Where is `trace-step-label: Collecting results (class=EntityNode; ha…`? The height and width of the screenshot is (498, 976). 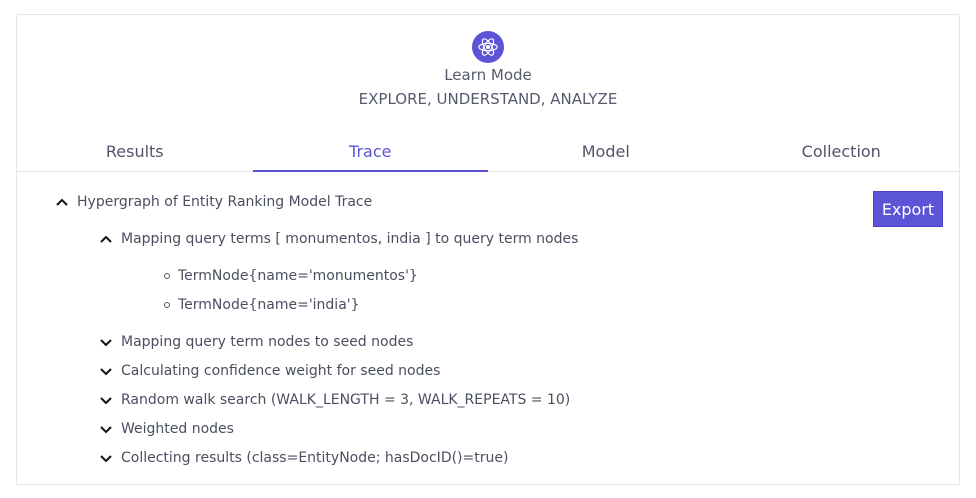
trace-step-label: Collecting results (class=EntityNode; ha… is located at coordinates (315, 458).